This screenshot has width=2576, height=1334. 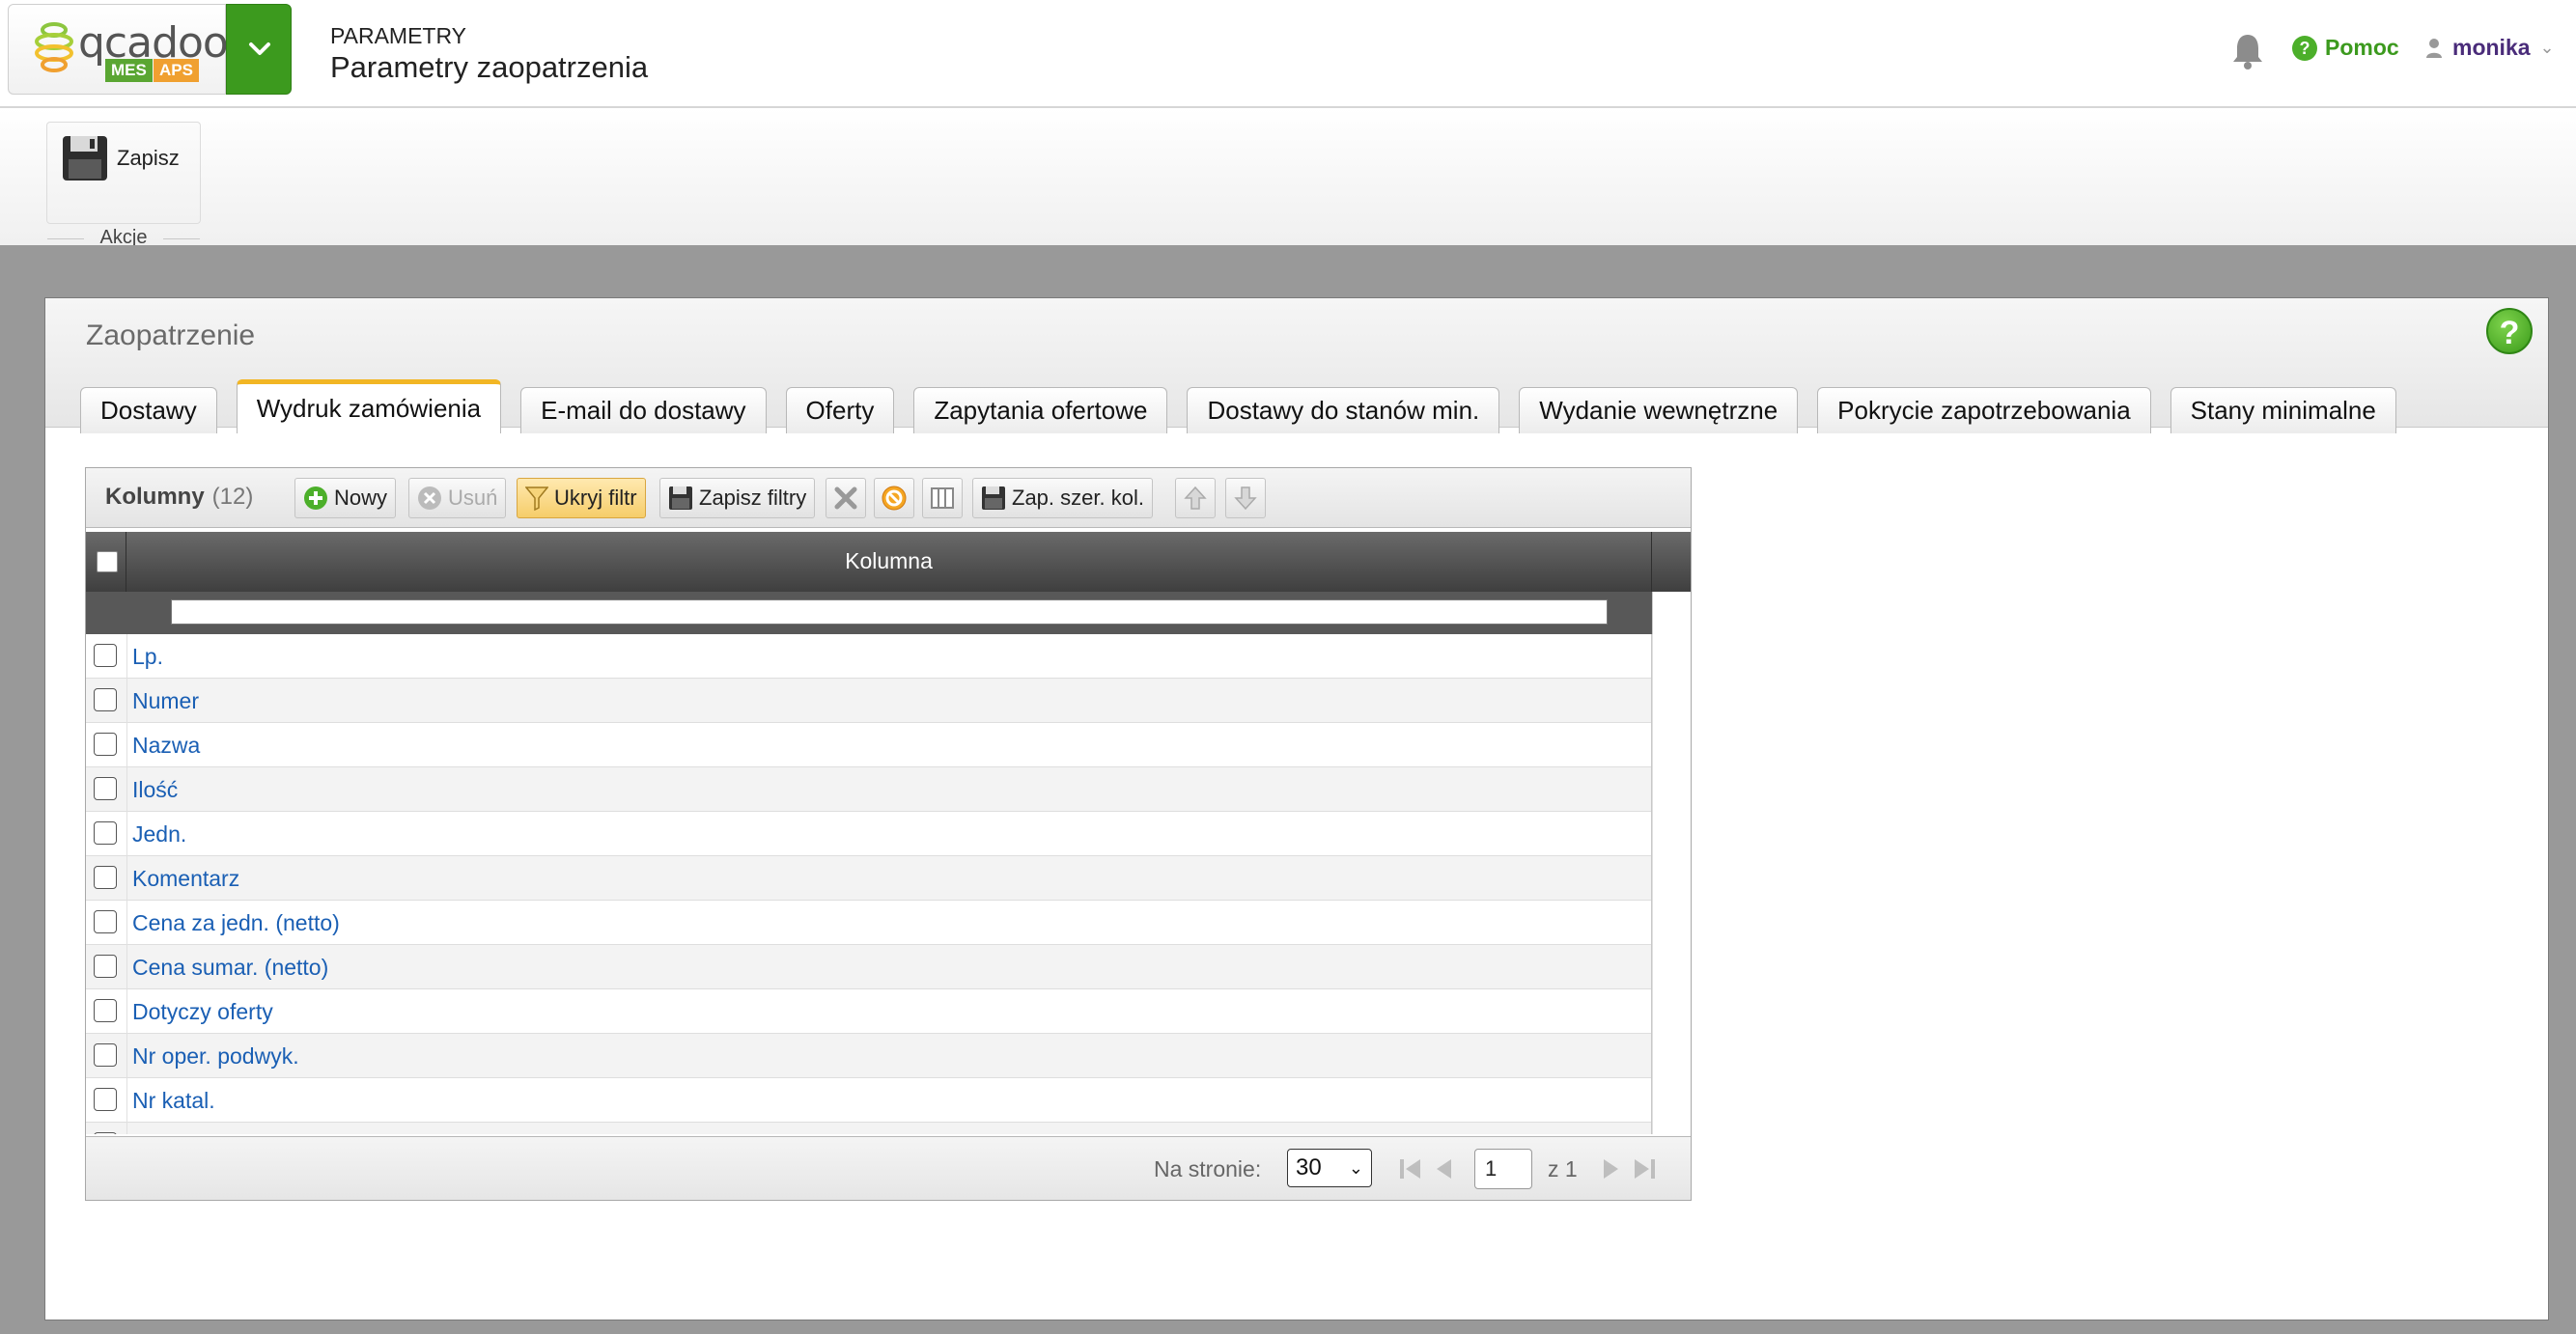 What do you see at coordinates (869, 1128) in the screenshot?
I see `table-row-partial` at bounding box center [869, 1128].